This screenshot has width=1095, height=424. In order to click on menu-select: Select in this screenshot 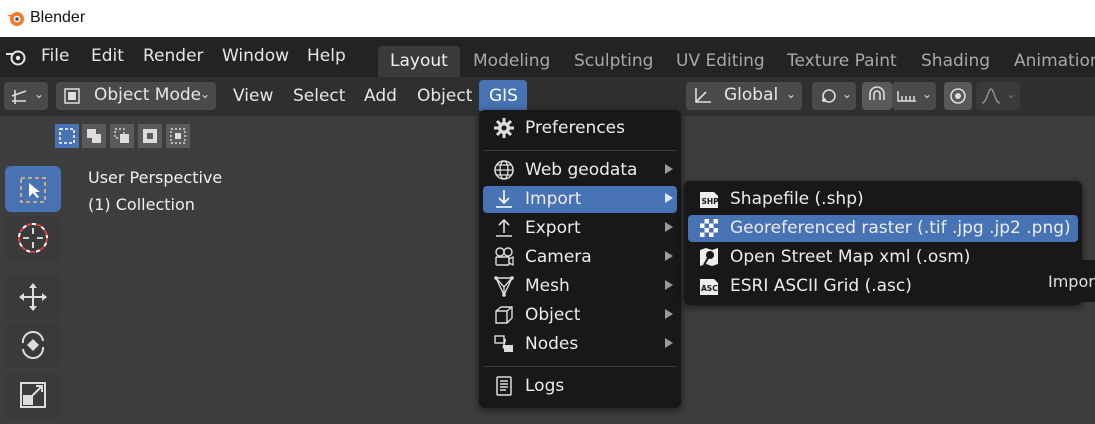, I will do `click(319, 96)`.